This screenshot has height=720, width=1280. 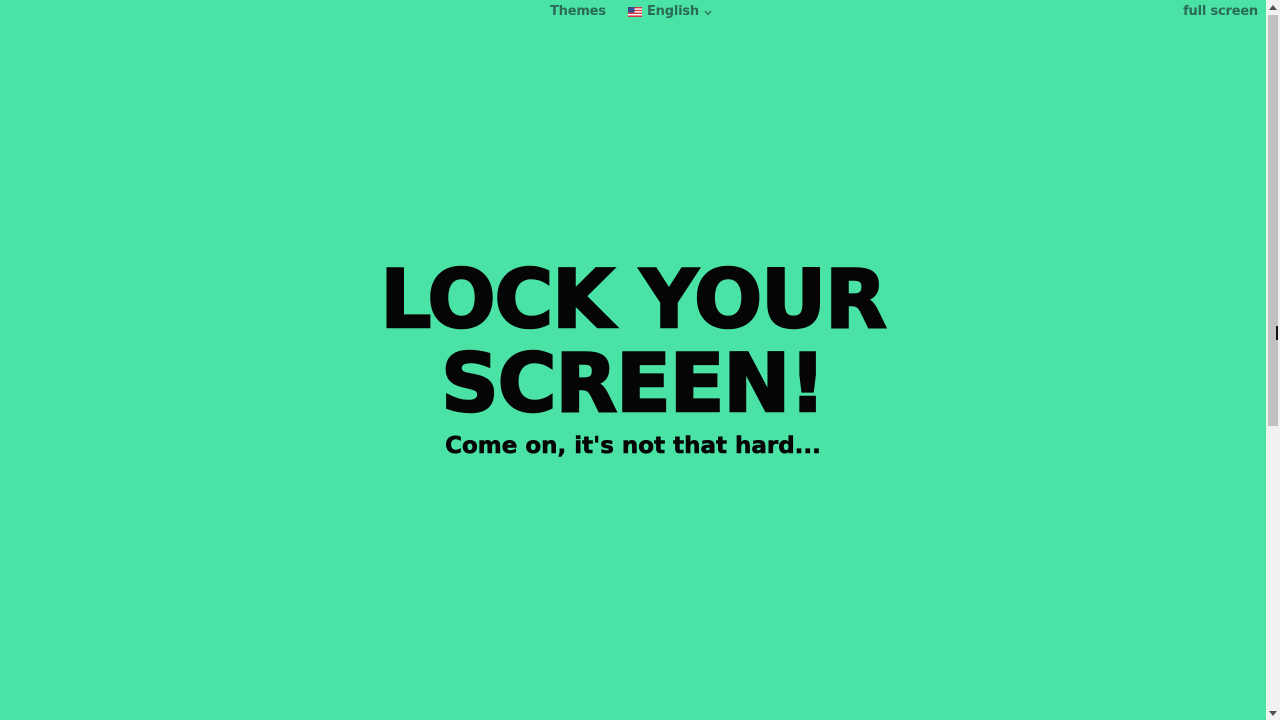 I want to click on language-selector: English, so click(x=670, y=12).